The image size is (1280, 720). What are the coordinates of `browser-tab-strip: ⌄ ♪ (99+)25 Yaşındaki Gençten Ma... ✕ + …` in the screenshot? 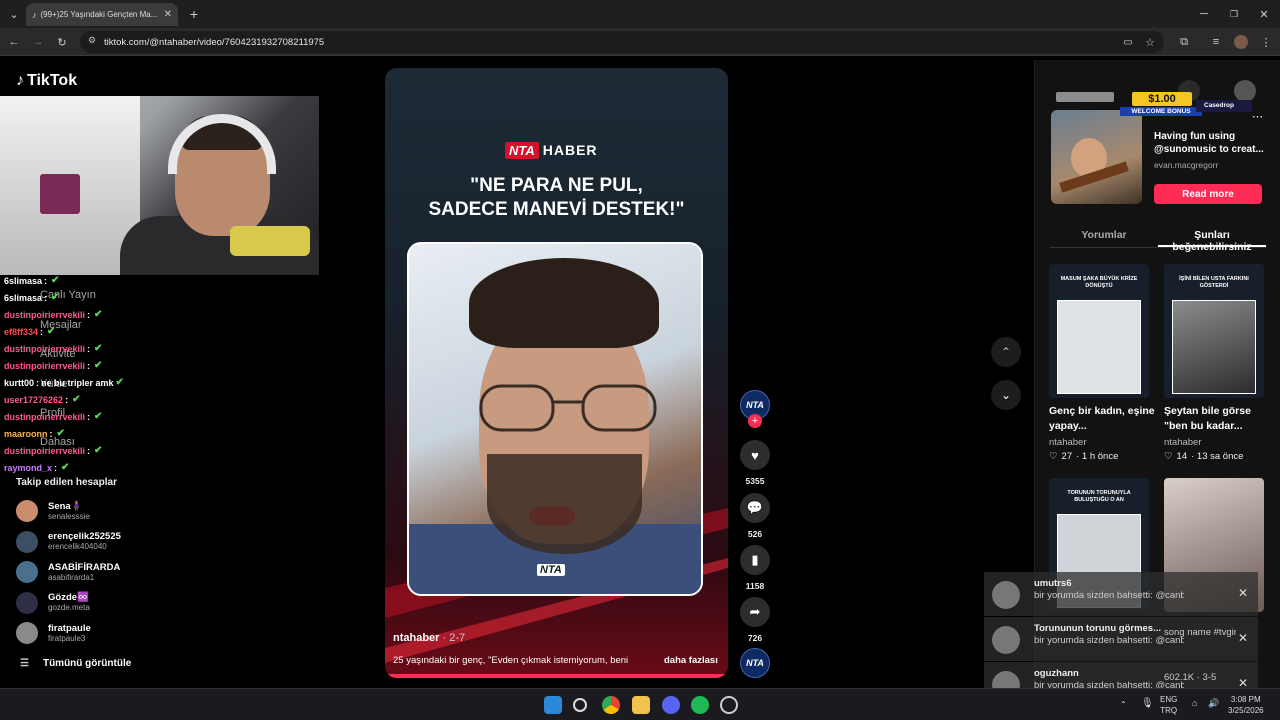 It's located at (640, 14).